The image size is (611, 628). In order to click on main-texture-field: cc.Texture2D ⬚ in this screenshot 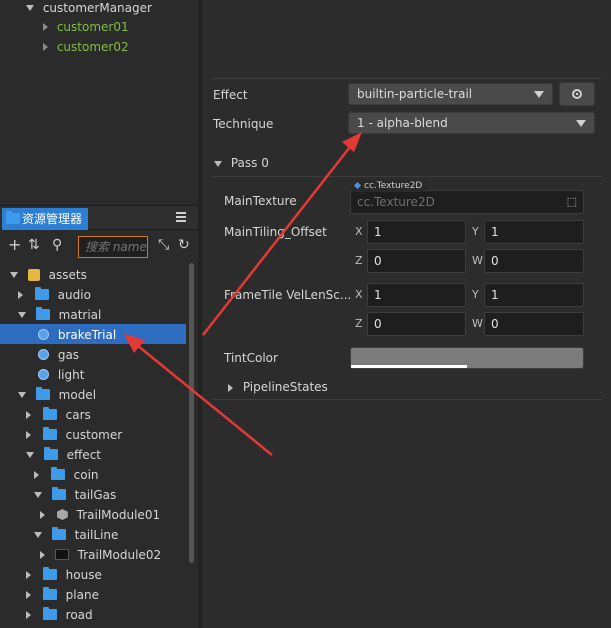, I will do `click(467, 202)`.